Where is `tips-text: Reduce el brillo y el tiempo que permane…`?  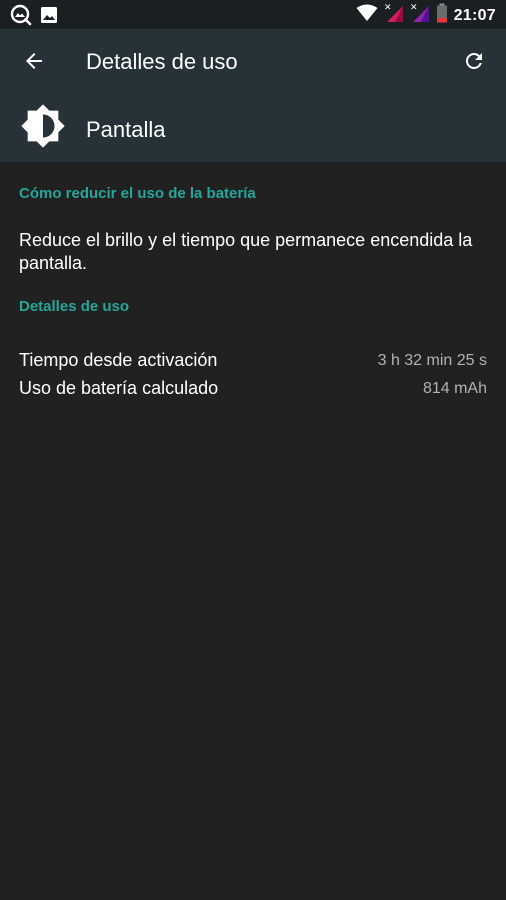
tips-text: Reduce el brillo y el tiempo que permane… is located at coordinates (246, 251).